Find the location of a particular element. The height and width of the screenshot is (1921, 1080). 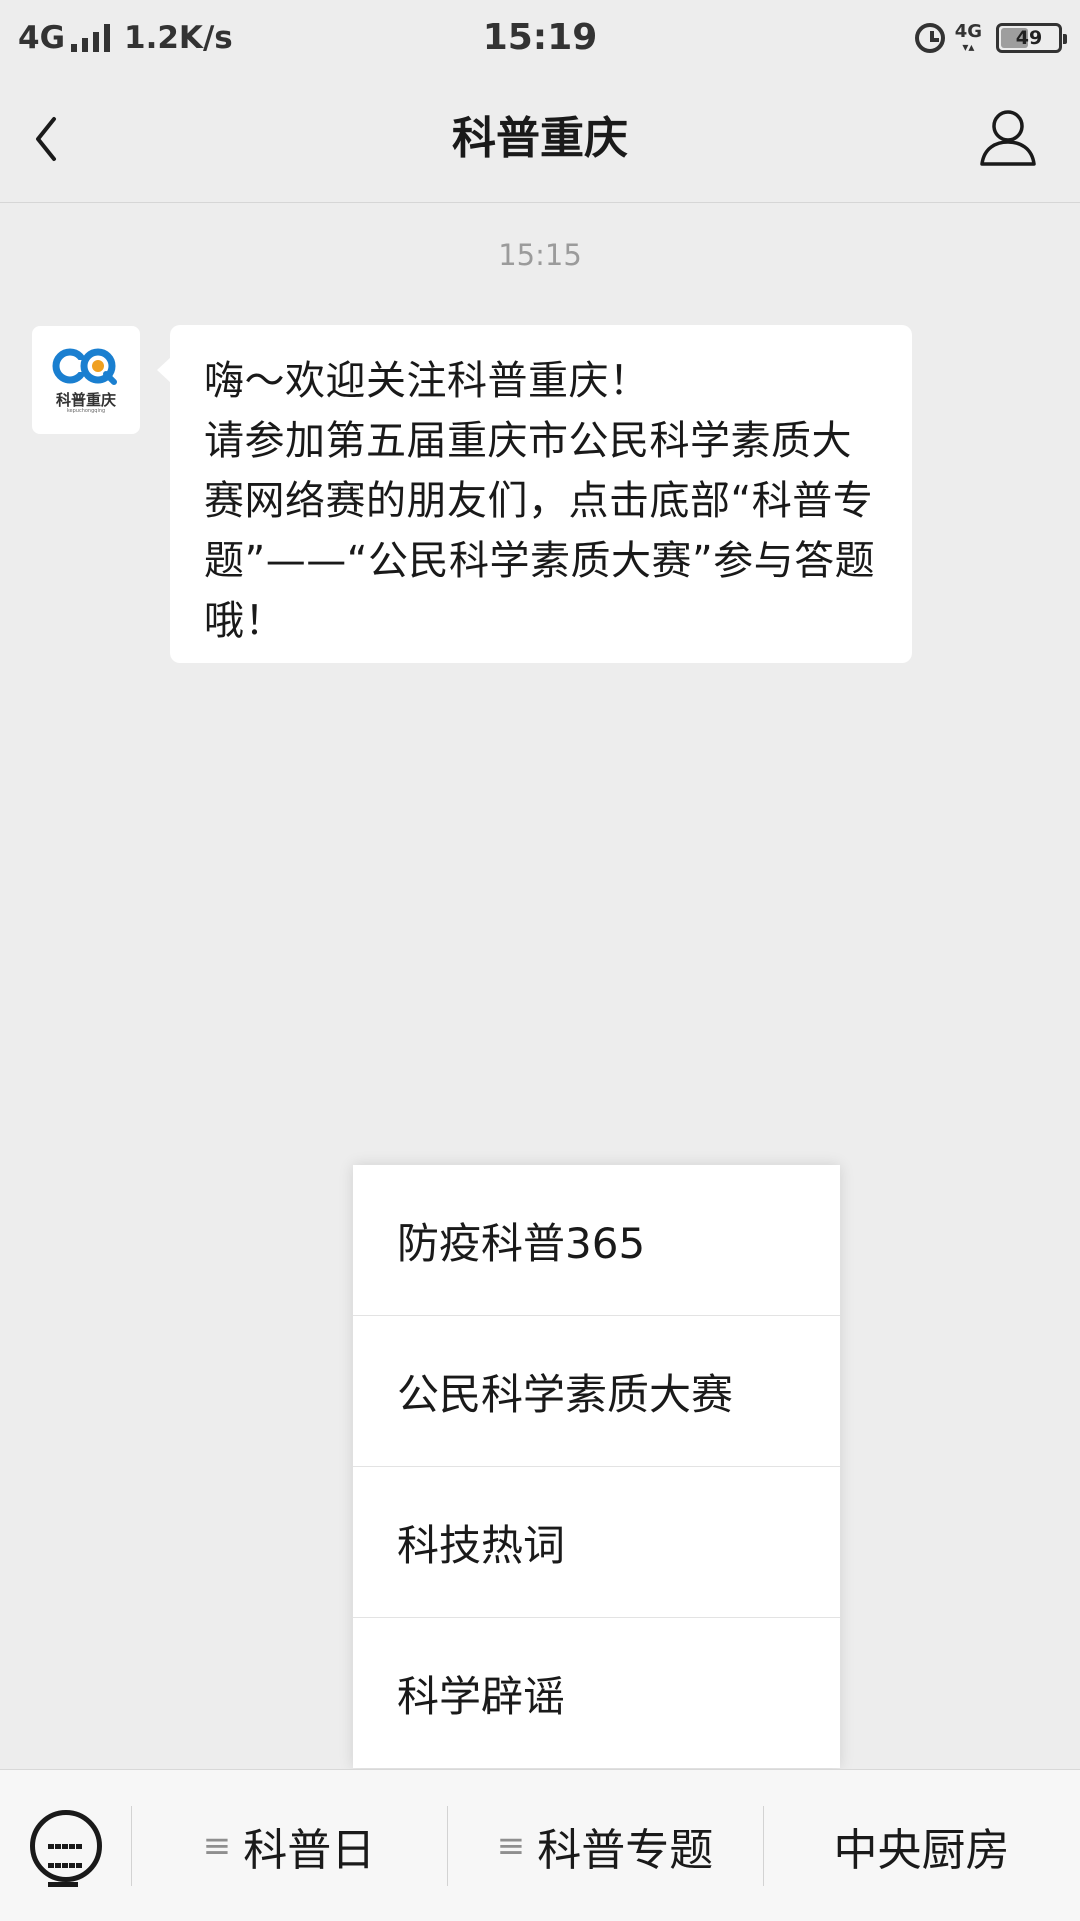

person-icon is located at coordinates (1008, 138).